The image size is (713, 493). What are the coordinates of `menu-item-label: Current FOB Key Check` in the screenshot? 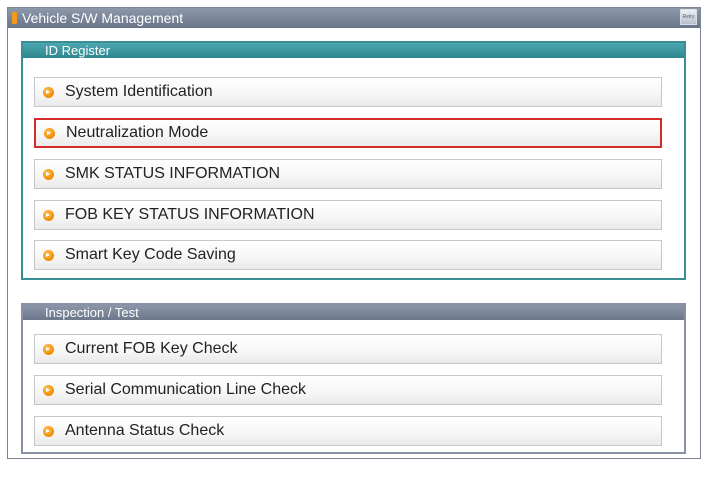 It's located at (151, 348).